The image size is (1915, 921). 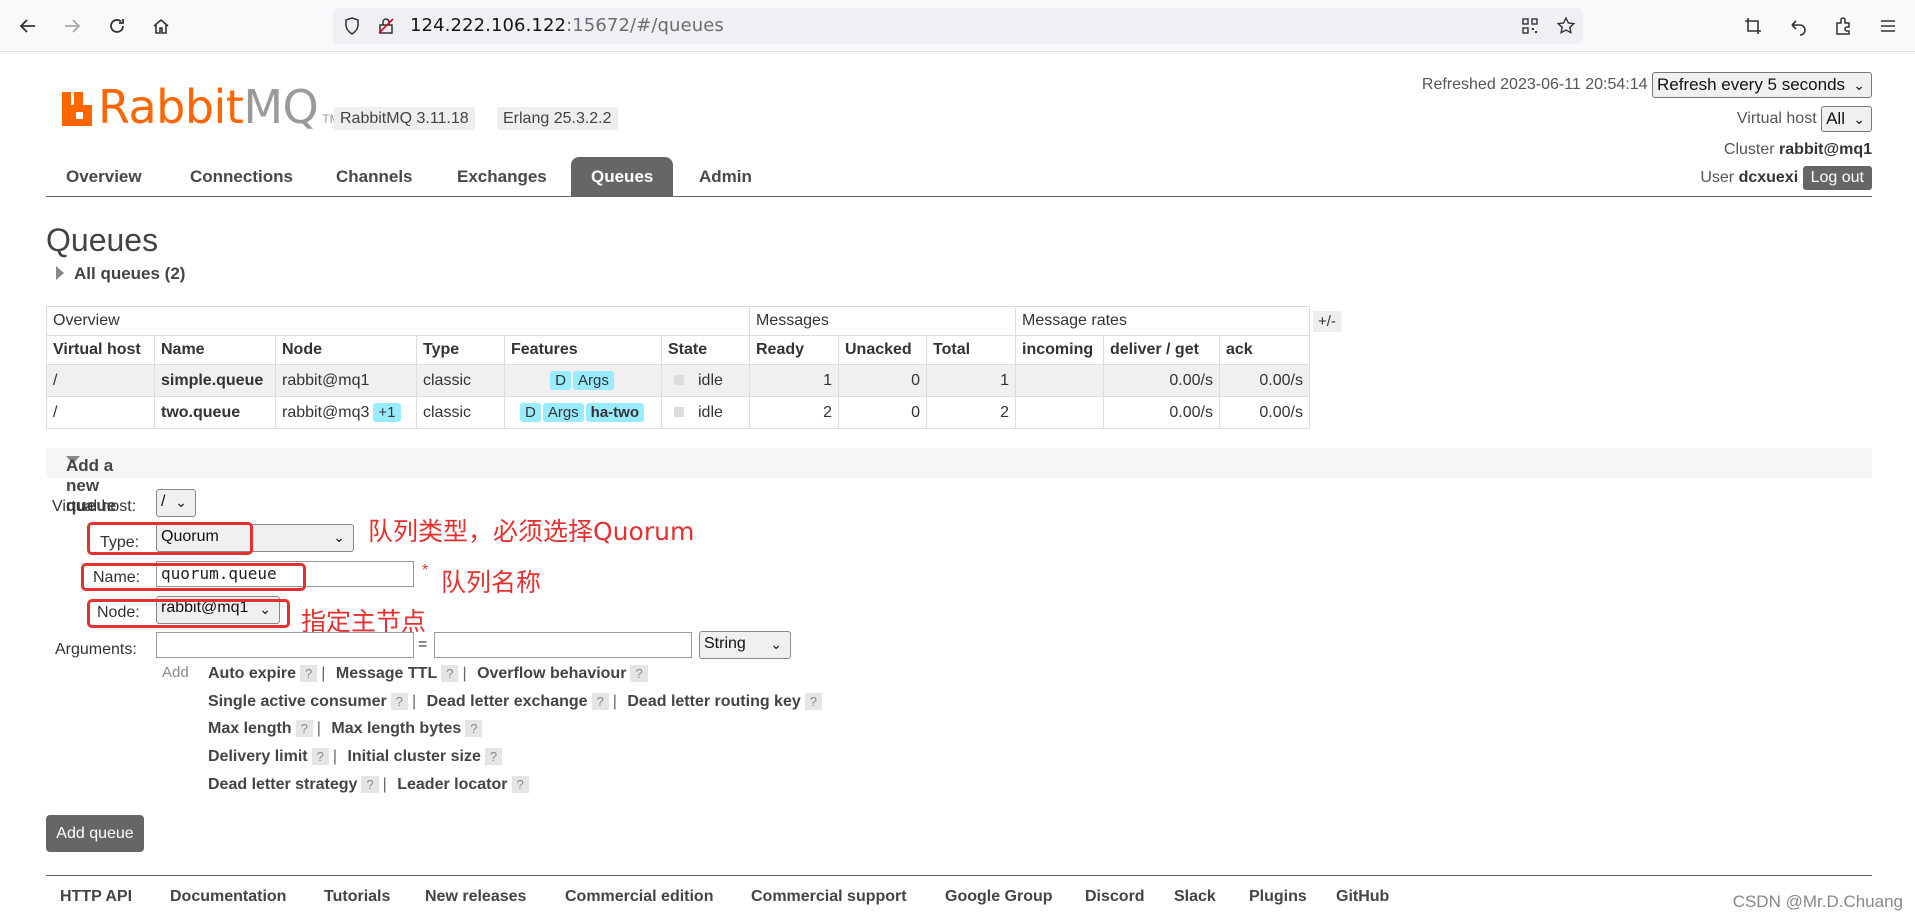 I want to click on col-incoming: incoming, so click(x=1059, y=350).